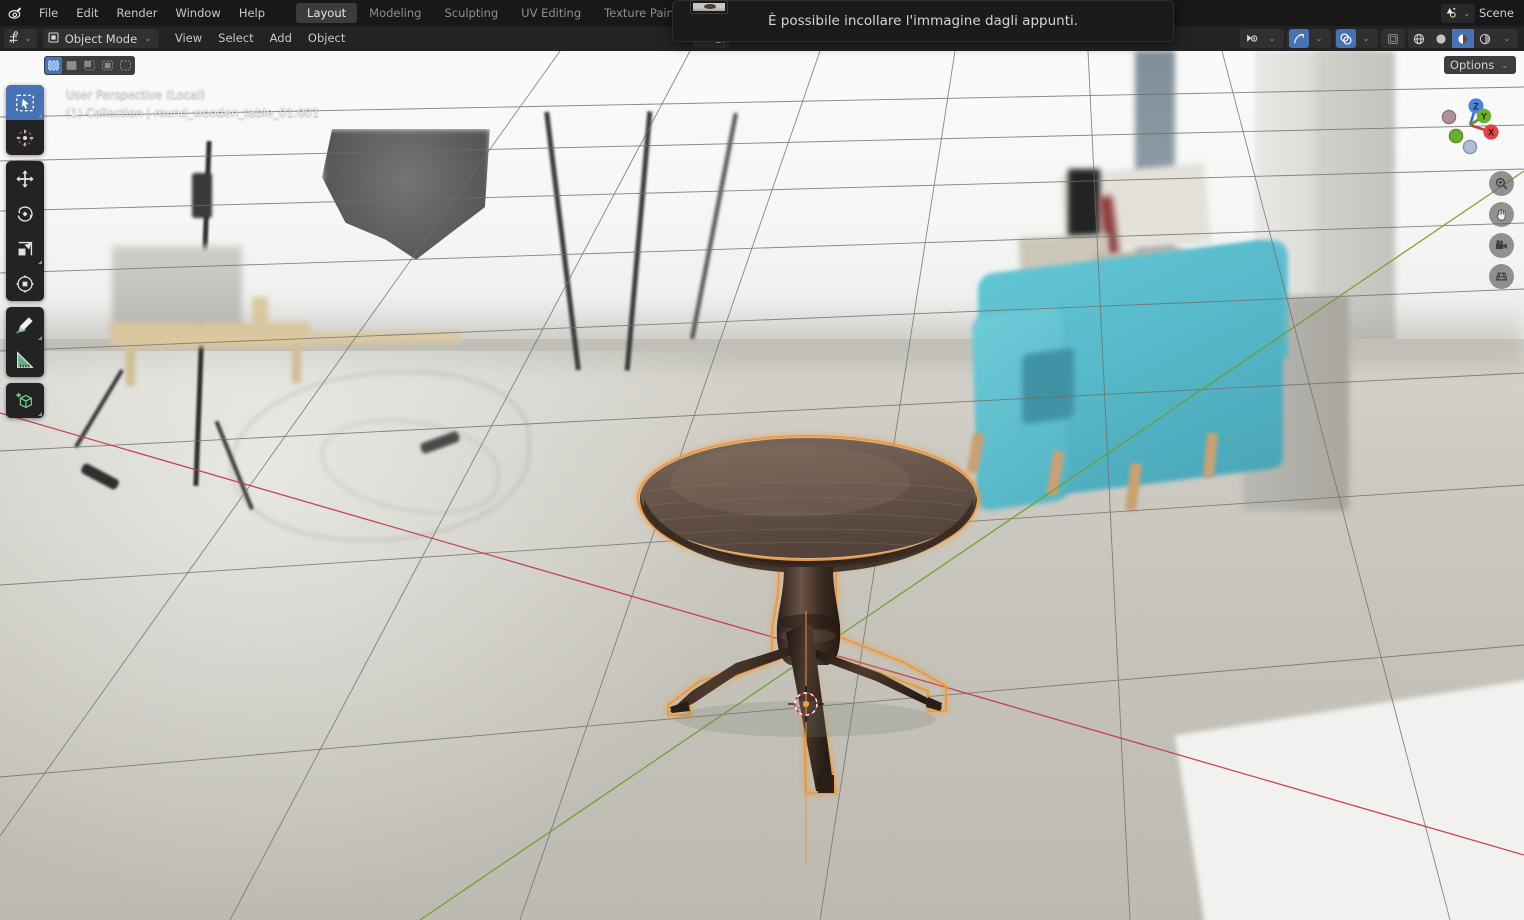  What do you see at coordinates (1501, 245) in the screenshot?
I see `camera-view-icon` at bounding box center [1501, 245].